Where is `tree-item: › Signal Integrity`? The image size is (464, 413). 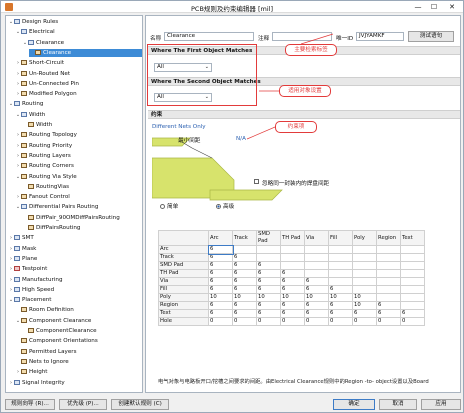 tree-item: › Signal Integrity is located at coordinates (75, 383).